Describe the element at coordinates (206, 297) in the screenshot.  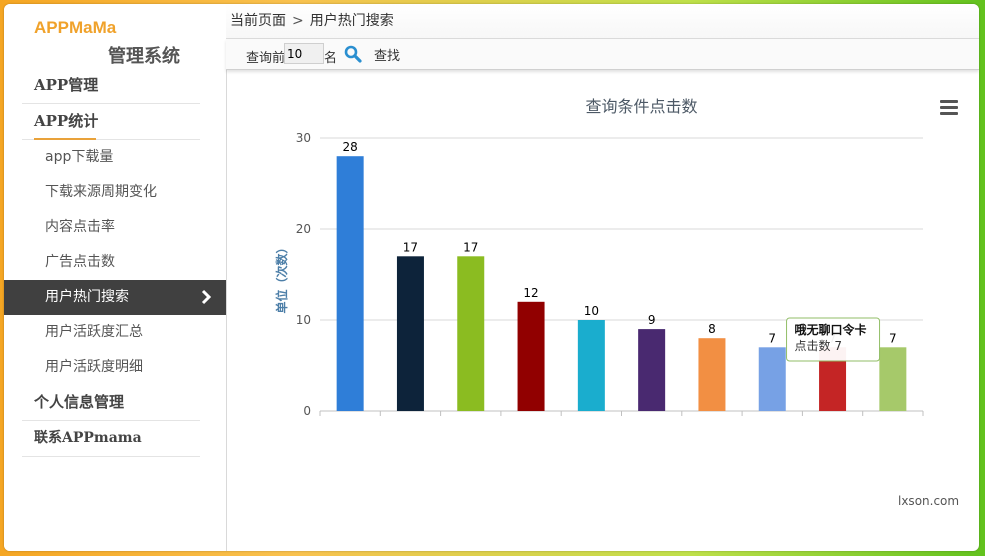
I see `chevron-right-icon` at that location.